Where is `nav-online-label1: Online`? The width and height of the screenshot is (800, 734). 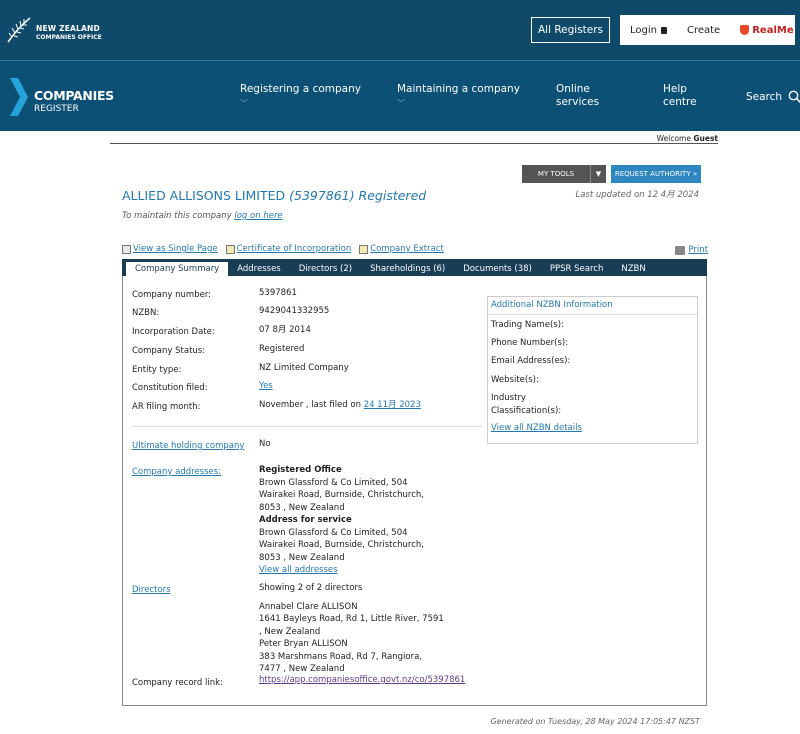 nav-online-label1: Online is located at coordinates (573, 89).